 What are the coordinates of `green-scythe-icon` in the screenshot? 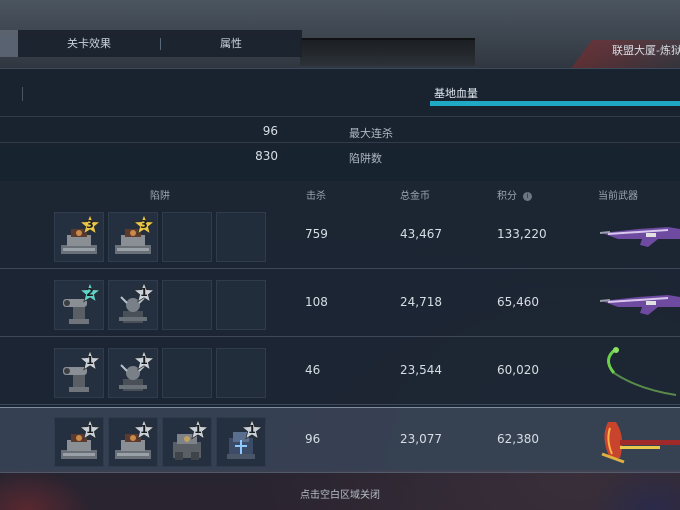 It's located at (642, 371).